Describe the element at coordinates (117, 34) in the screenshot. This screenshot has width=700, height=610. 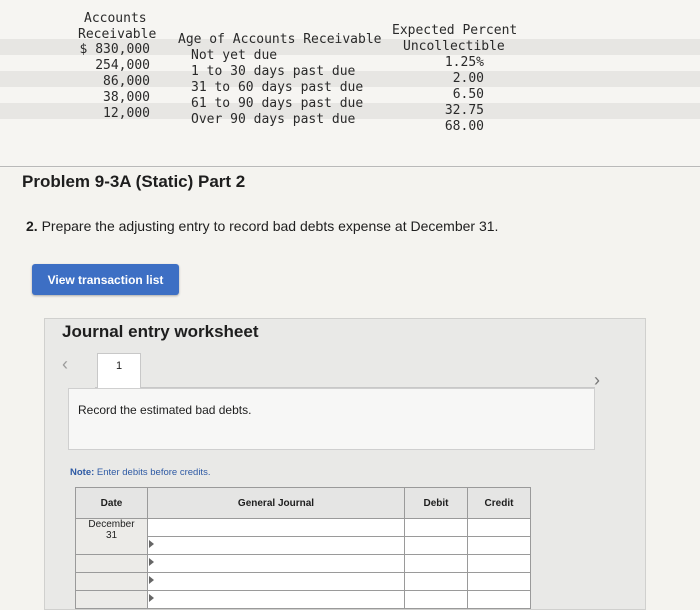
I see `receivable-header-line2: Receivable` at that location.